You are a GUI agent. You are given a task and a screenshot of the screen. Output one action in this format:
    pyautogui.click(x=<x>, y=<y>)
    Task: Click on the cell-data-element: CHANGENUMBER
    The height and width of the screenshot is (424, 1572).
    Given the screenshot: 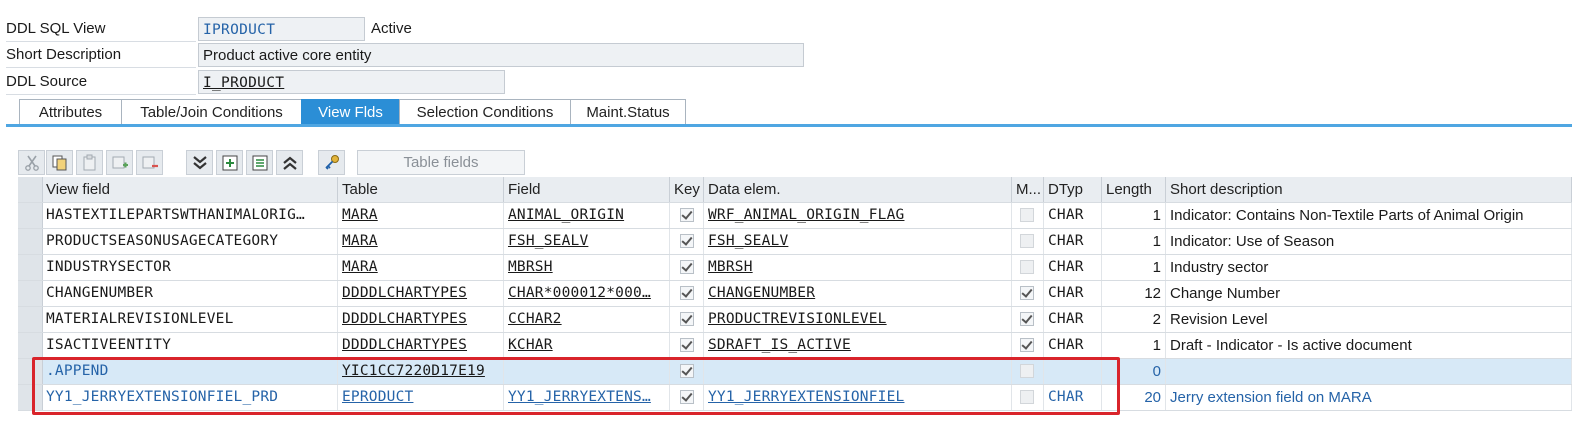 What is the action you would take?
    pyautogui.click(x=858, y=293)
    